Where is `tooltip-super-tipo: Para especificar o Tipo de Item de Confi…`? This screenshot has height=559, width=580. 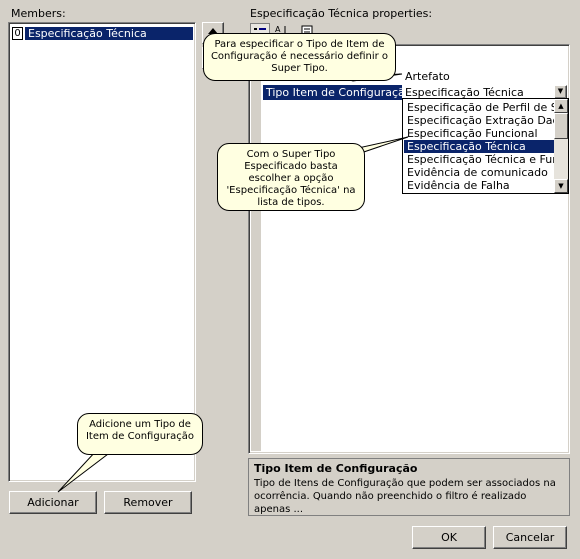
tooltip-super-tipo: Para especificar o Tipo de Item de Confi… is located at coordinates (299, 57).